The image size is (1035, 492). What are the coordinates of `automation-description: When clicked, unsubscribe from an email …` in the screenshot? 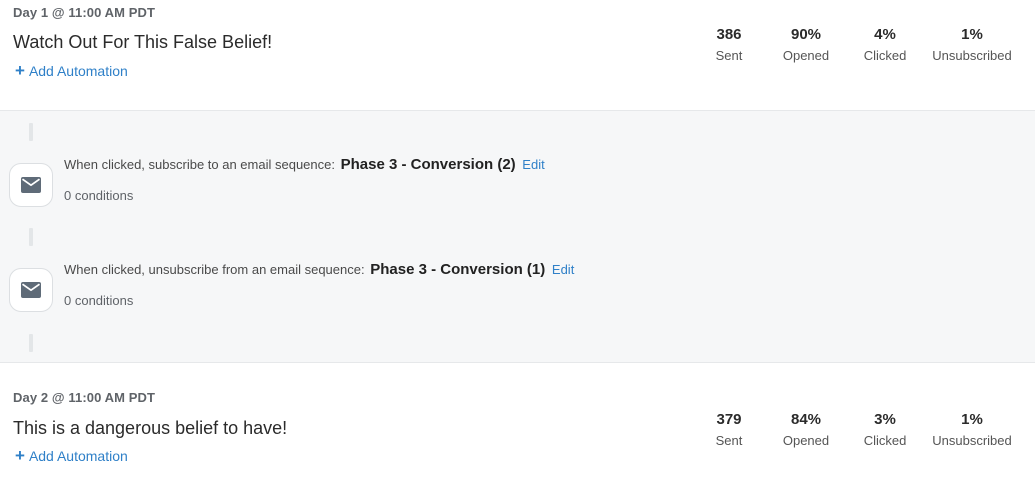 It's located at (319, 269).